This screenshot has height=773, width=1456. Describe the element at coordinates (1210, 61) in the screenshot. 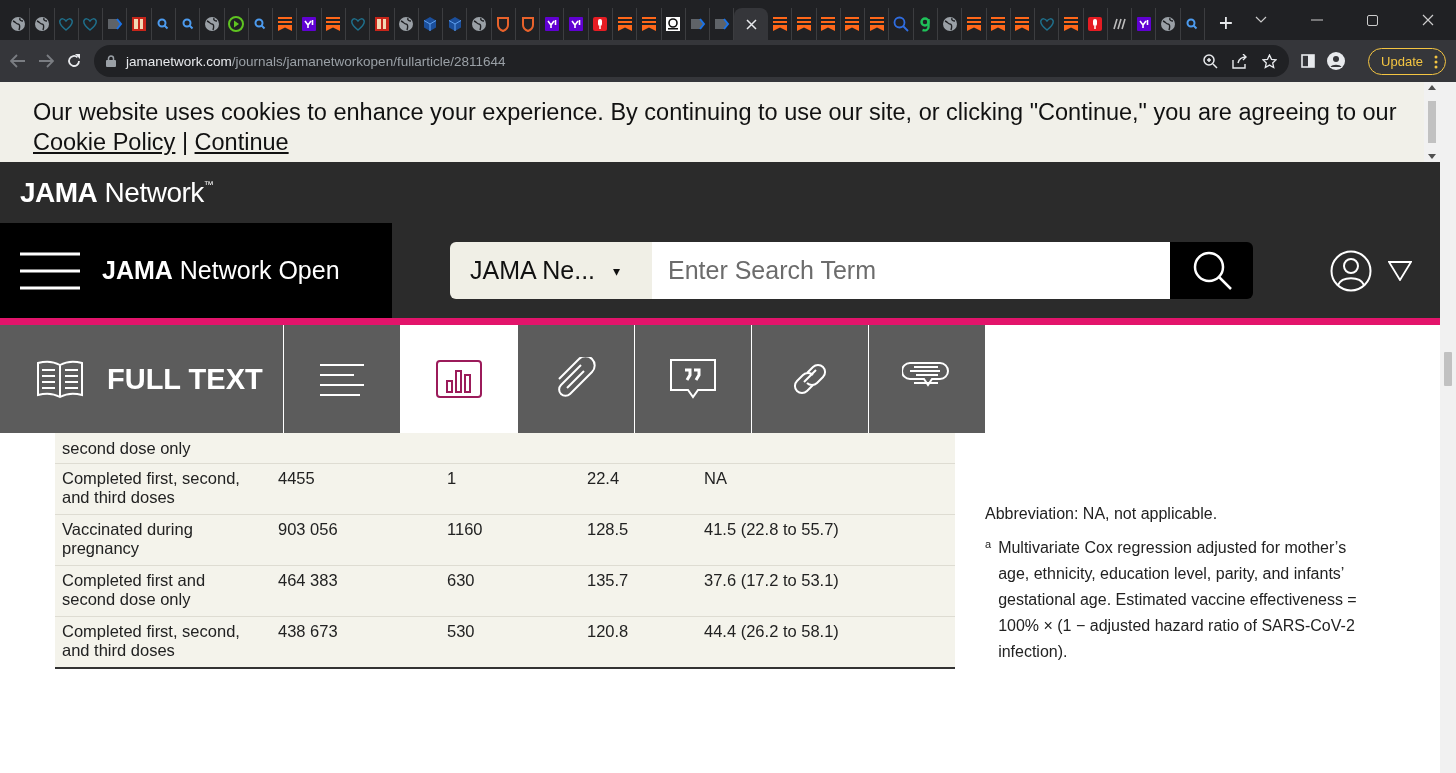

I see `zoom-icon` at that location.